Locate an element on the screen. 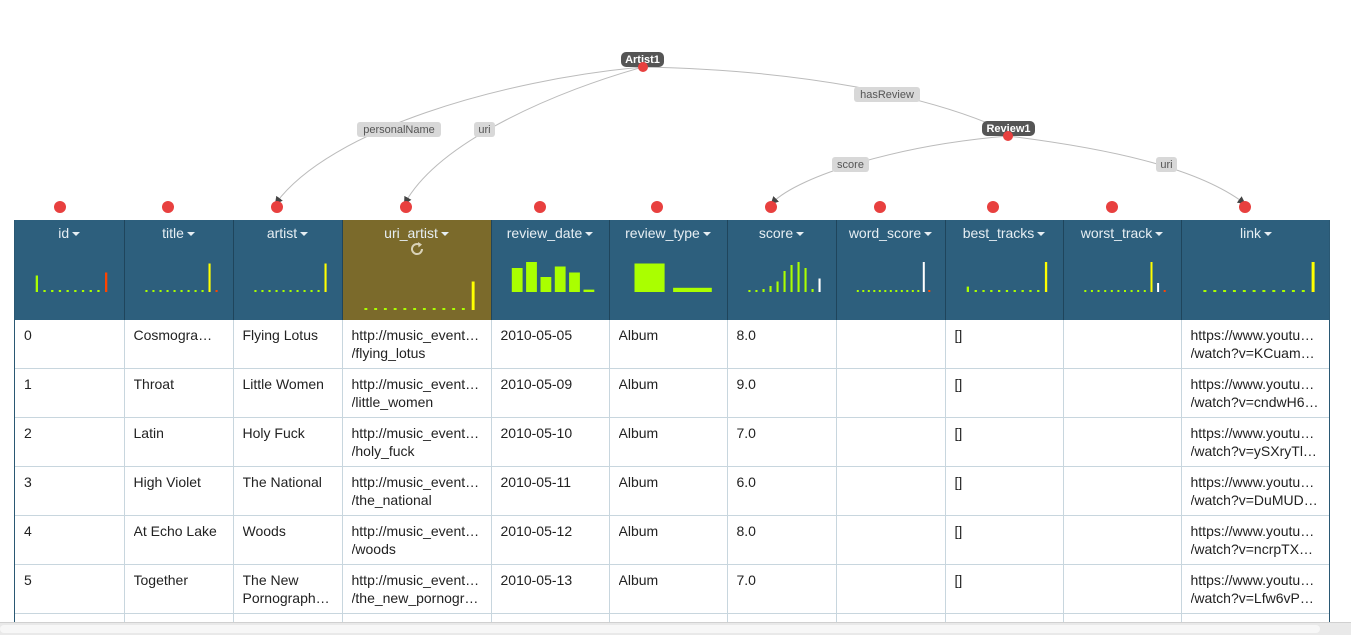  column-header-id: id is located at coordinates (70, 270).